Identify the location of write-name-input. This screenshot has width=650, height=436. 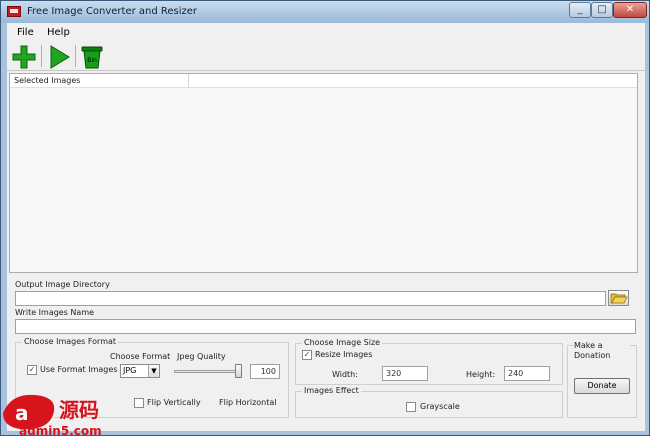
(325, 326).